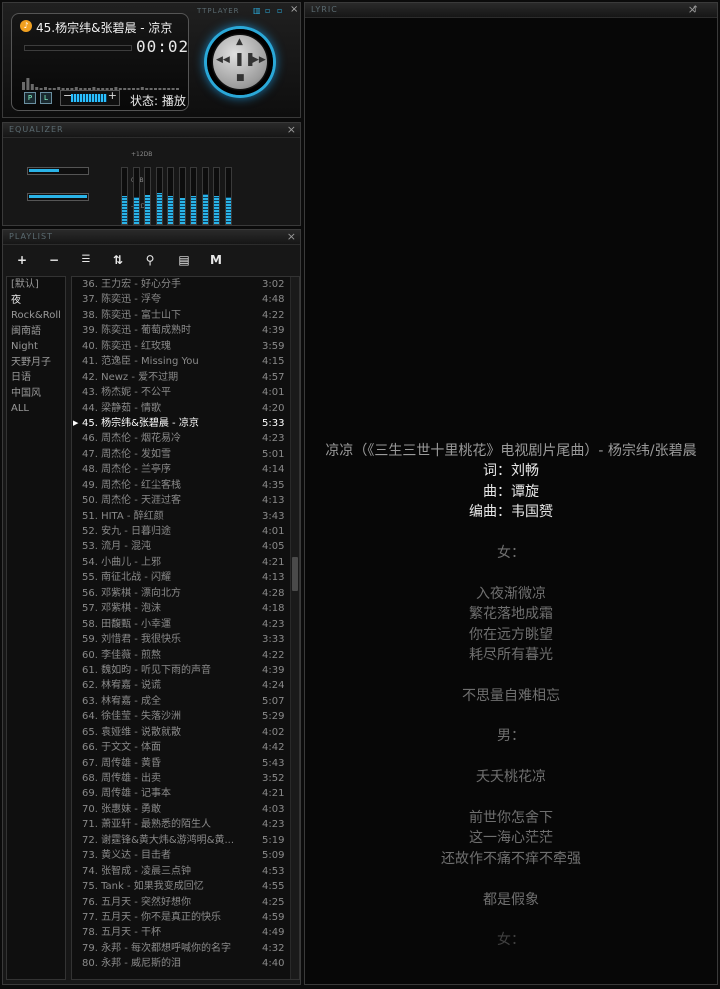 Image resolution: width=720 pixels, height=989 pixels. Describe the element at coordinates (185, 315) in the screenshot. I see `track-row: 38. 陈奕迅 - 富士山下 4:22` at that location.